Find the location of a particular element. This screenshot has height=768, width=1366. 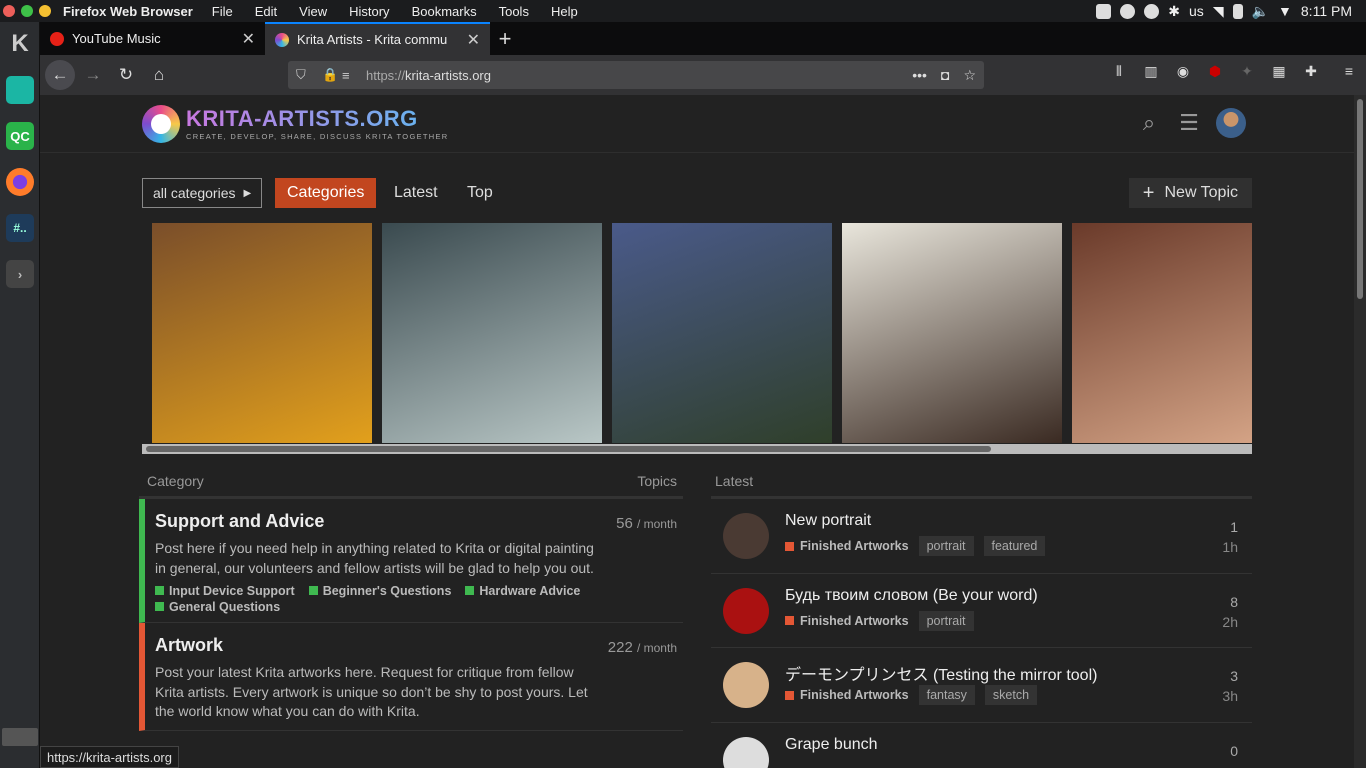

bookmark-star-icon: ☆ is located at coordinates (969, 75).